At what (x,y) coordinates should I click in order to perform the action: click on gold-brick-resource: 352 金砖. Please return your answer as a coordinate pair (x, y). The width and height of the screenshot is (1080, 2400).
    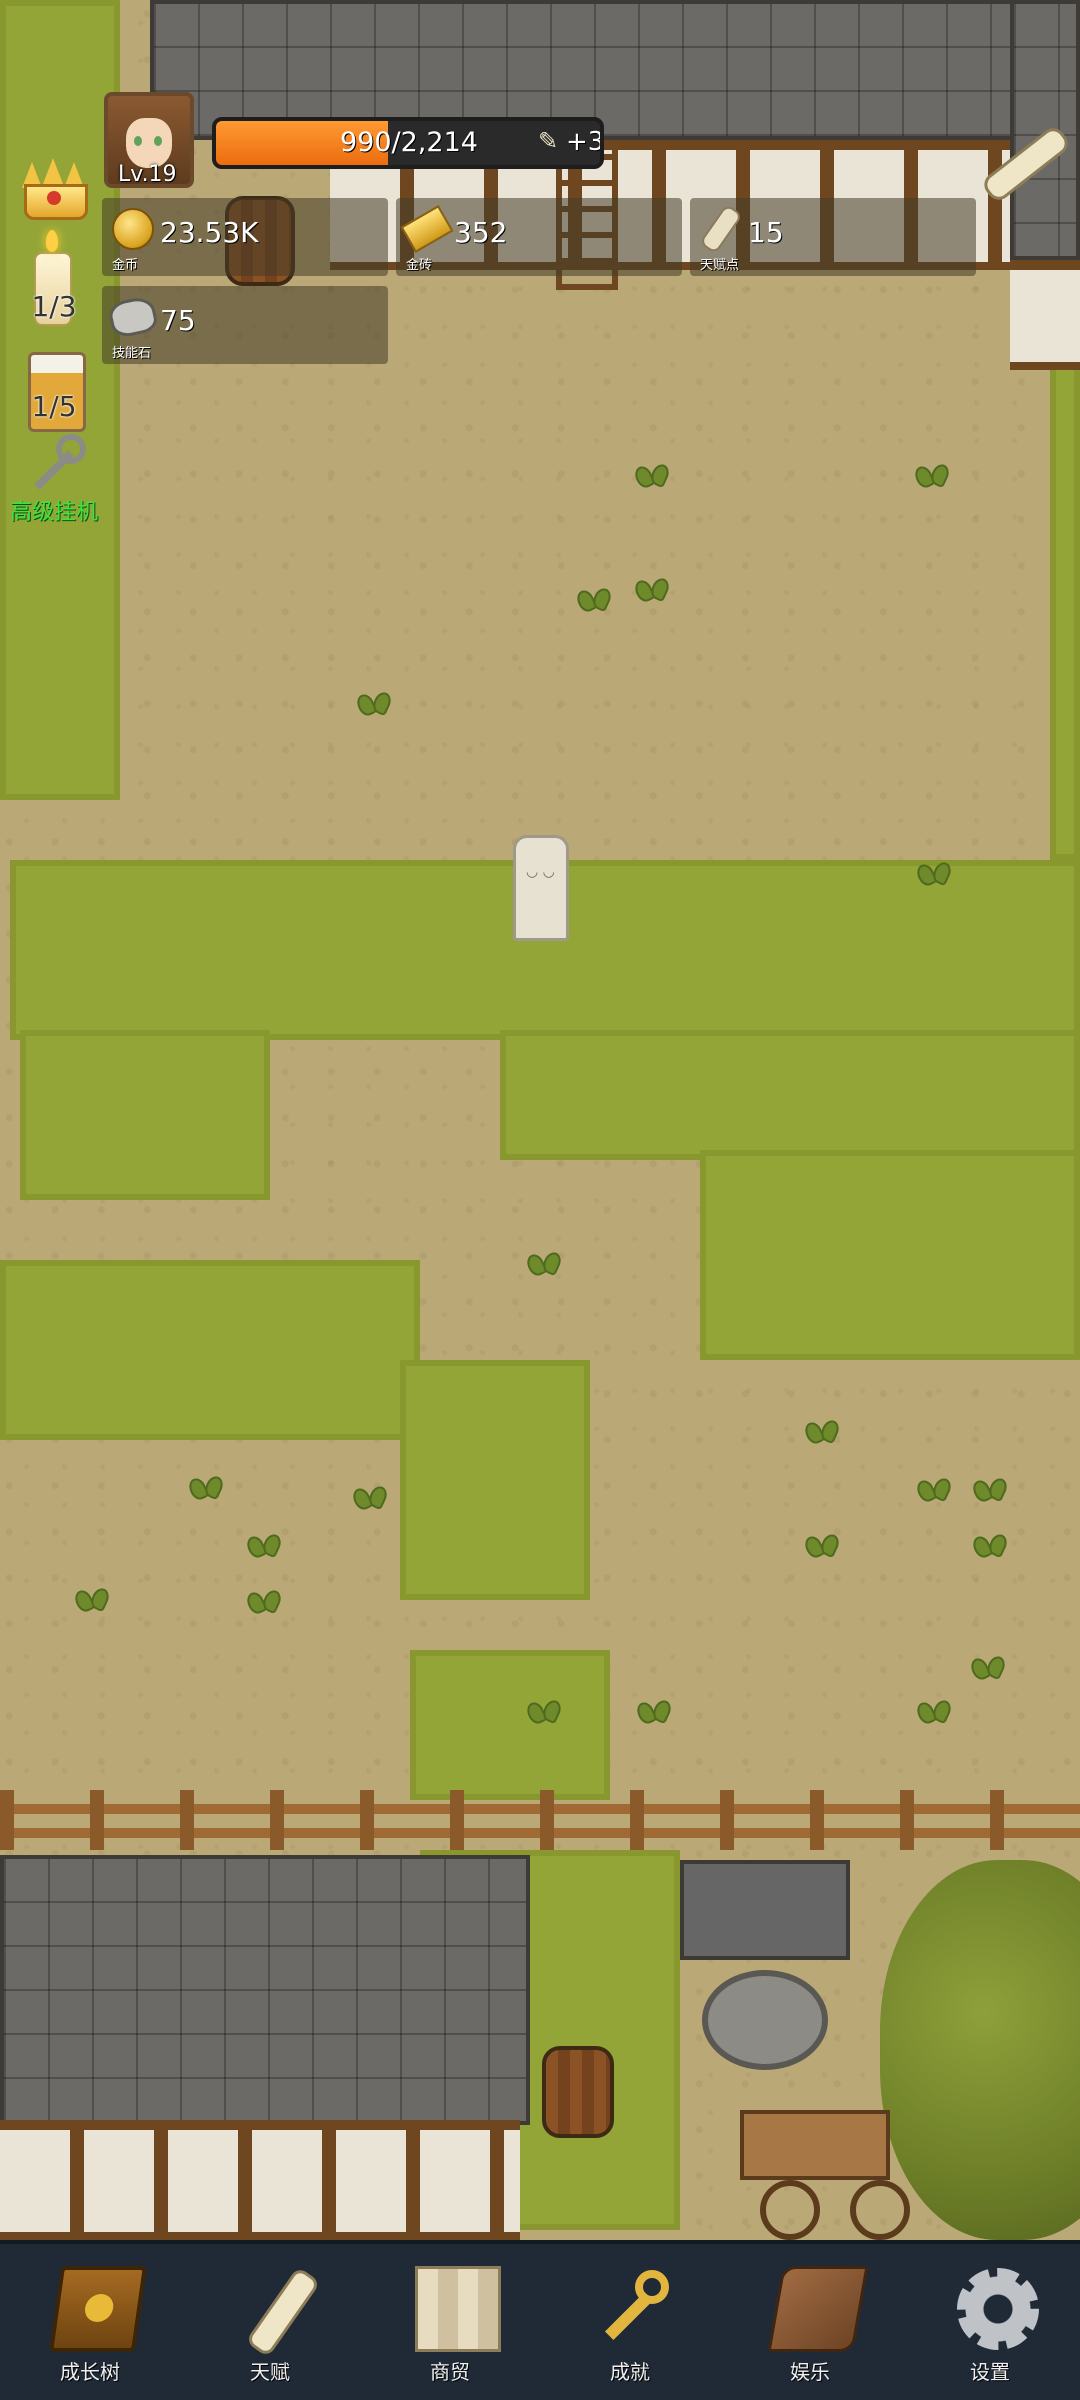
    Looking at the image, I should click on (539, 237).